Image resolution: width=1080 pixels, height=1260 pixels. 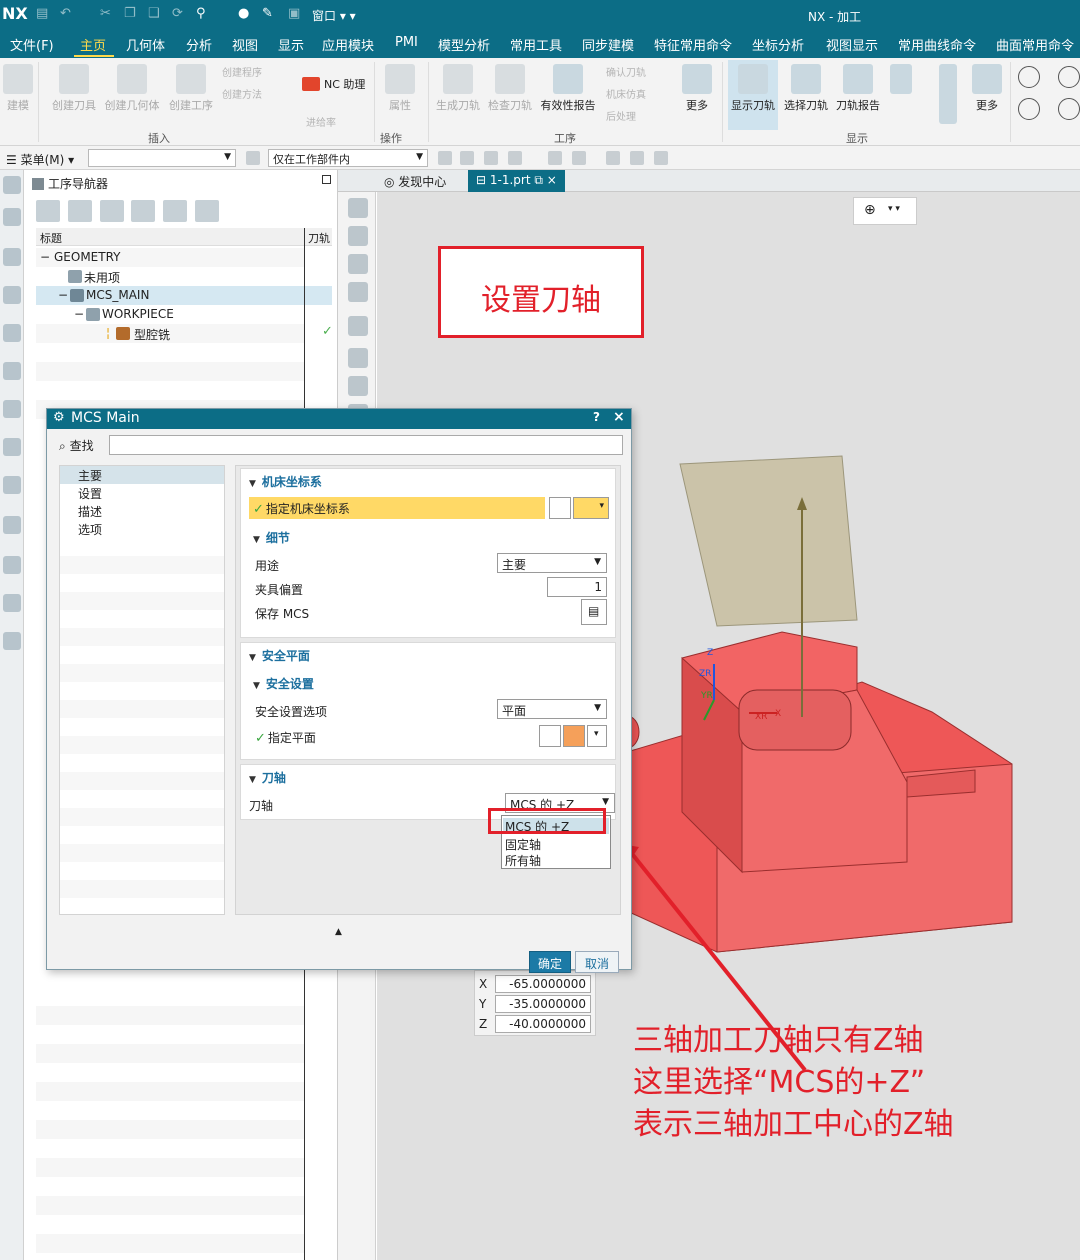 What do you see at coordinates (142, 511) in the screenshot?
I see `category-description: 描述` at bounding box center [142, 511].